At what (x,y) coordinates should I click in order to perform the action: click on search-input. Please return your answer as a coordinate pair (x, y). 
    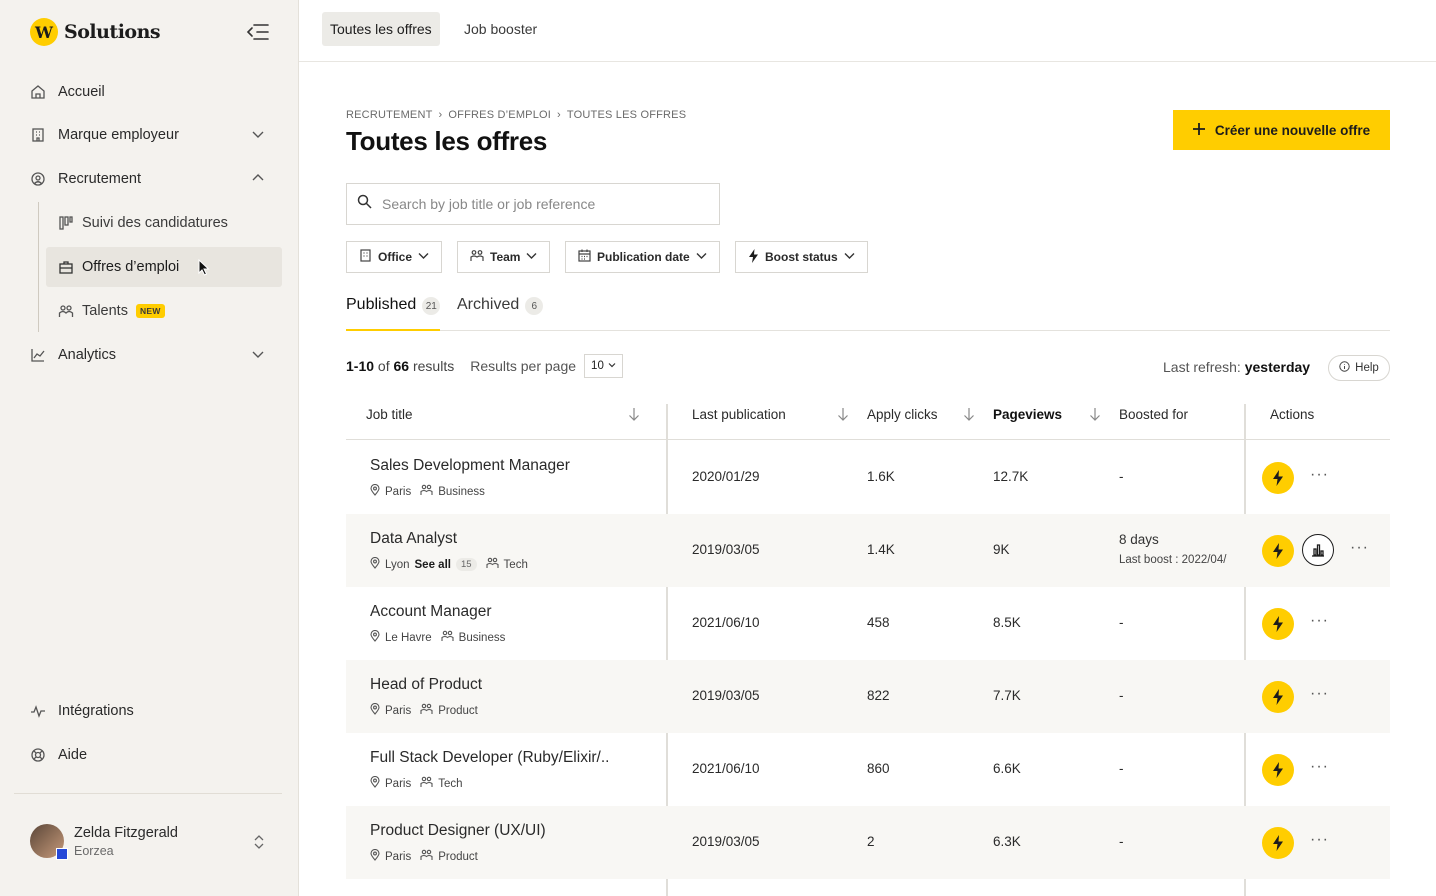
    Looking at the image, I should click on (542, 204).